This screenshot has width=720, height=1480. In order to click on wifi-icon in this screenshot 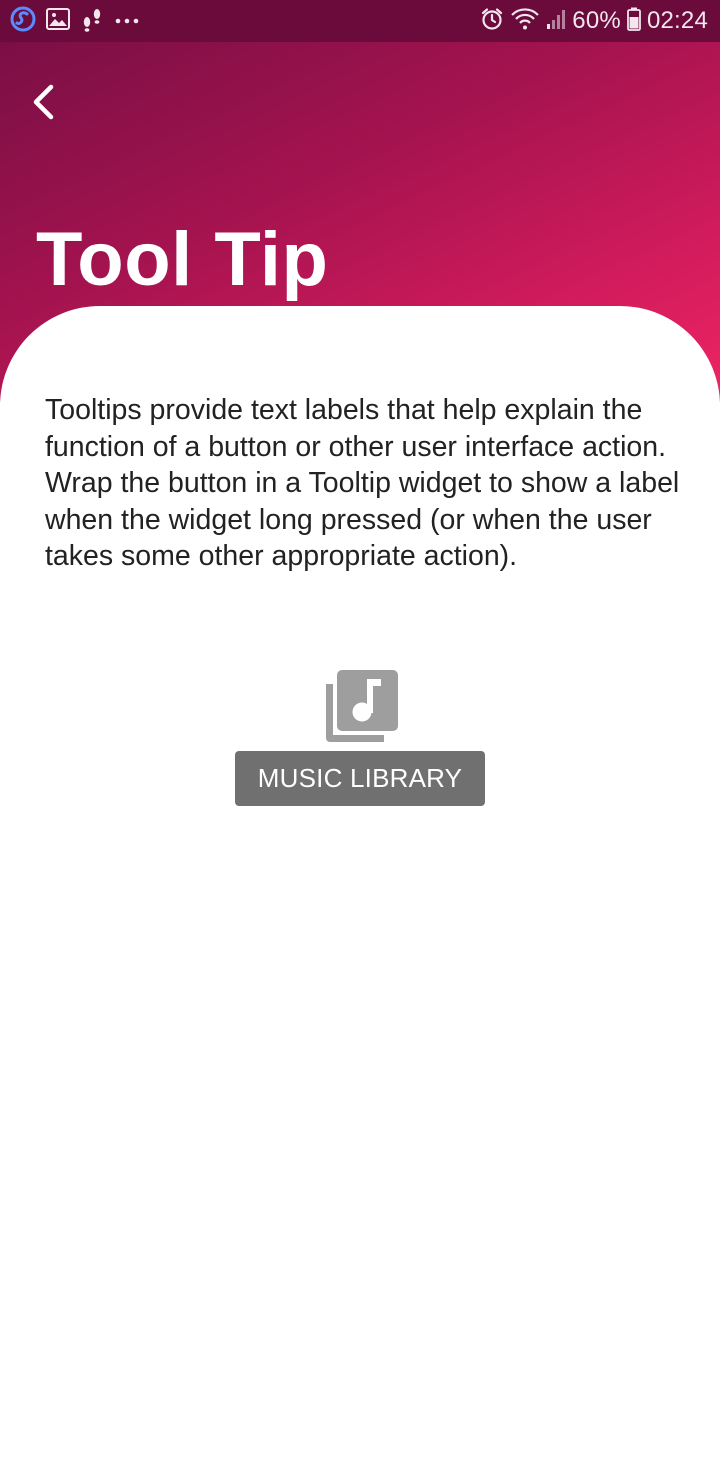, I will do `click(525, 21)`.